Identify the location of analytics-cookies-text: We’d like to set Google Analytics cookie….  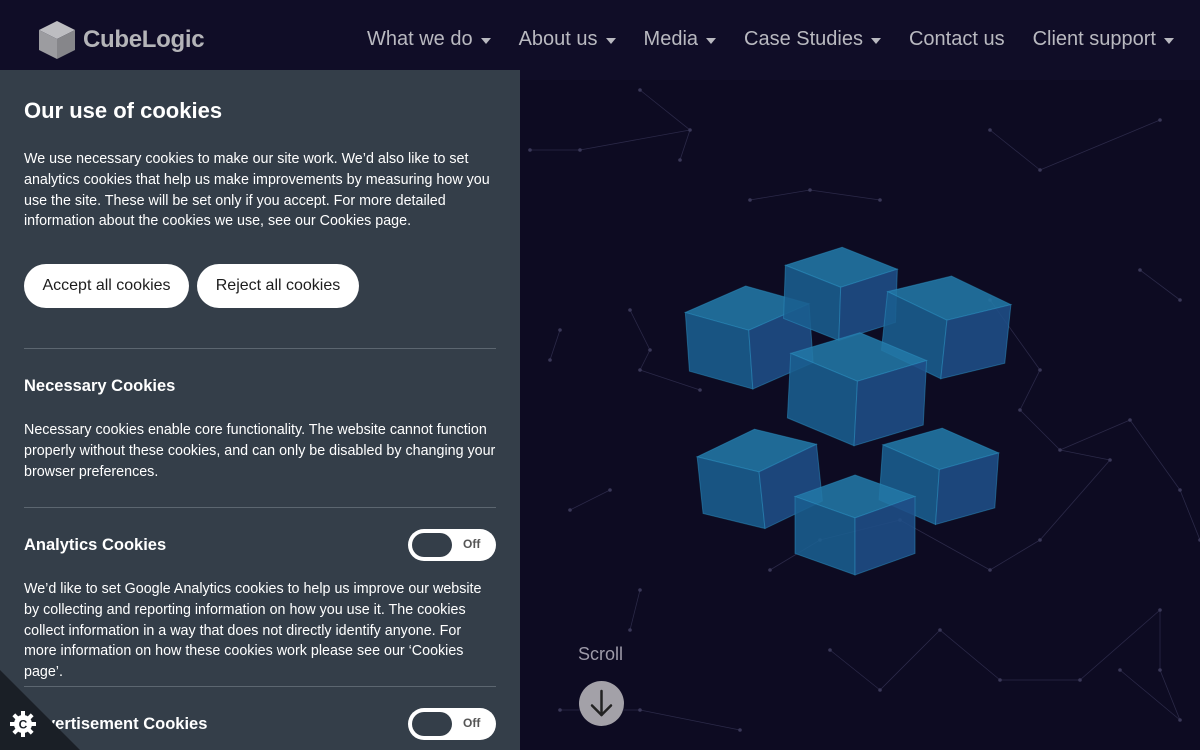
(253, 631).